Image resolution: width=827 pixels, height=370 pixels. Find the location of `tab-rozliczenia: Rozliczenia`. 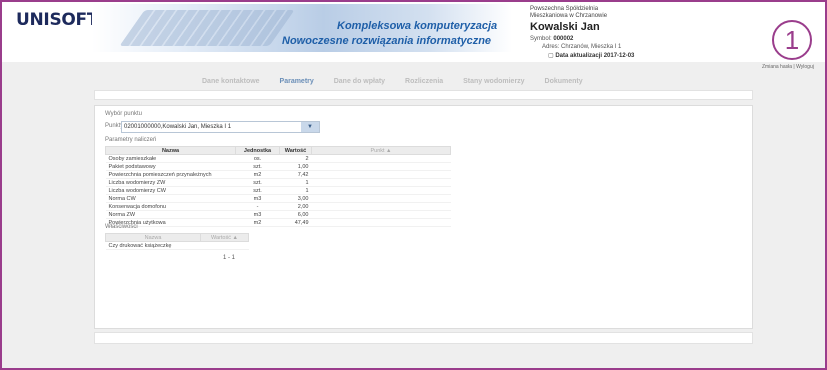

tab-rozliczenia: Rozliczenia is located at coordinates (424, 81).